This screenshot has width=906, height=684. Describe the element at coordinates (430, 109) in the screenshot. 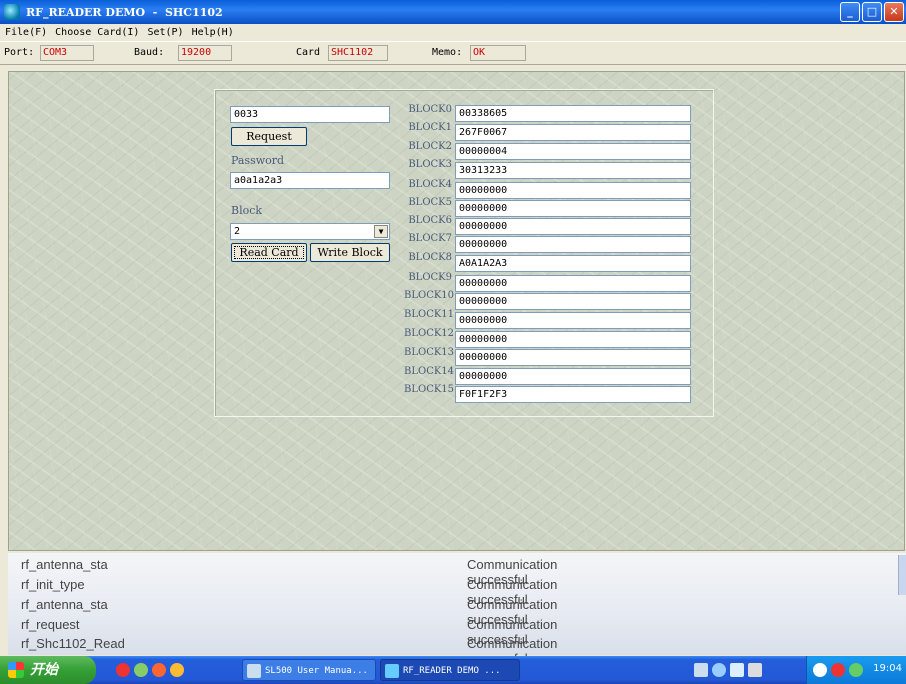

I see `block-row-label: BLOCK0` at that location.